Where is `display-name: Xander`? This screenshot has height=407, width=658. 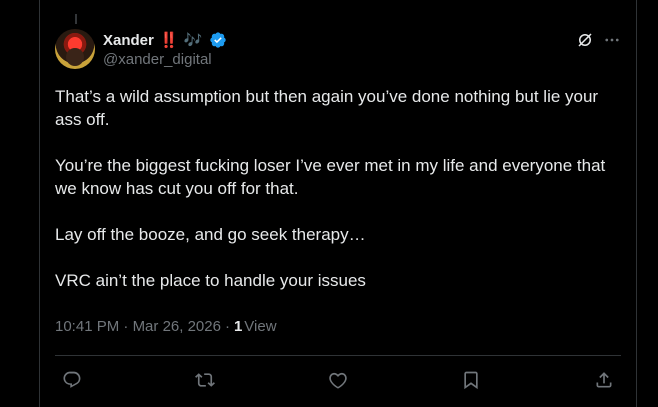
display-name: Xander is located at coordinates (128, 40).